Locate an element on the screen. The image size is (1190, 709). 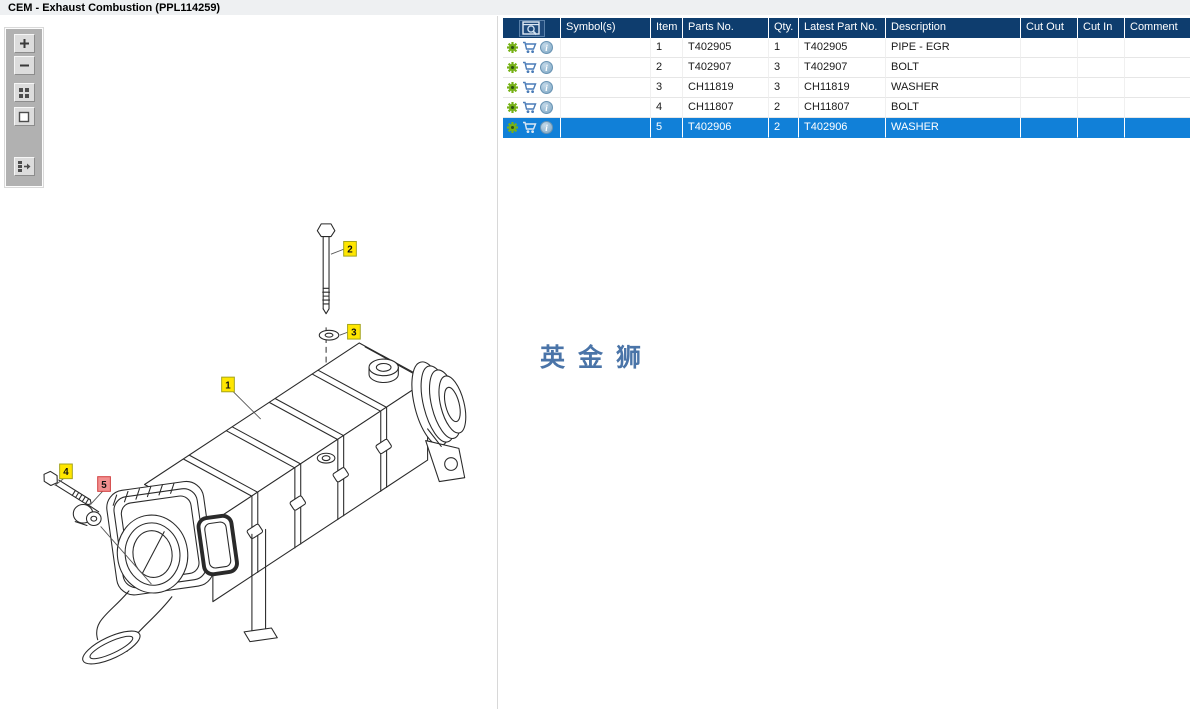
preview-icon-button is located at coordinates (531, 28).